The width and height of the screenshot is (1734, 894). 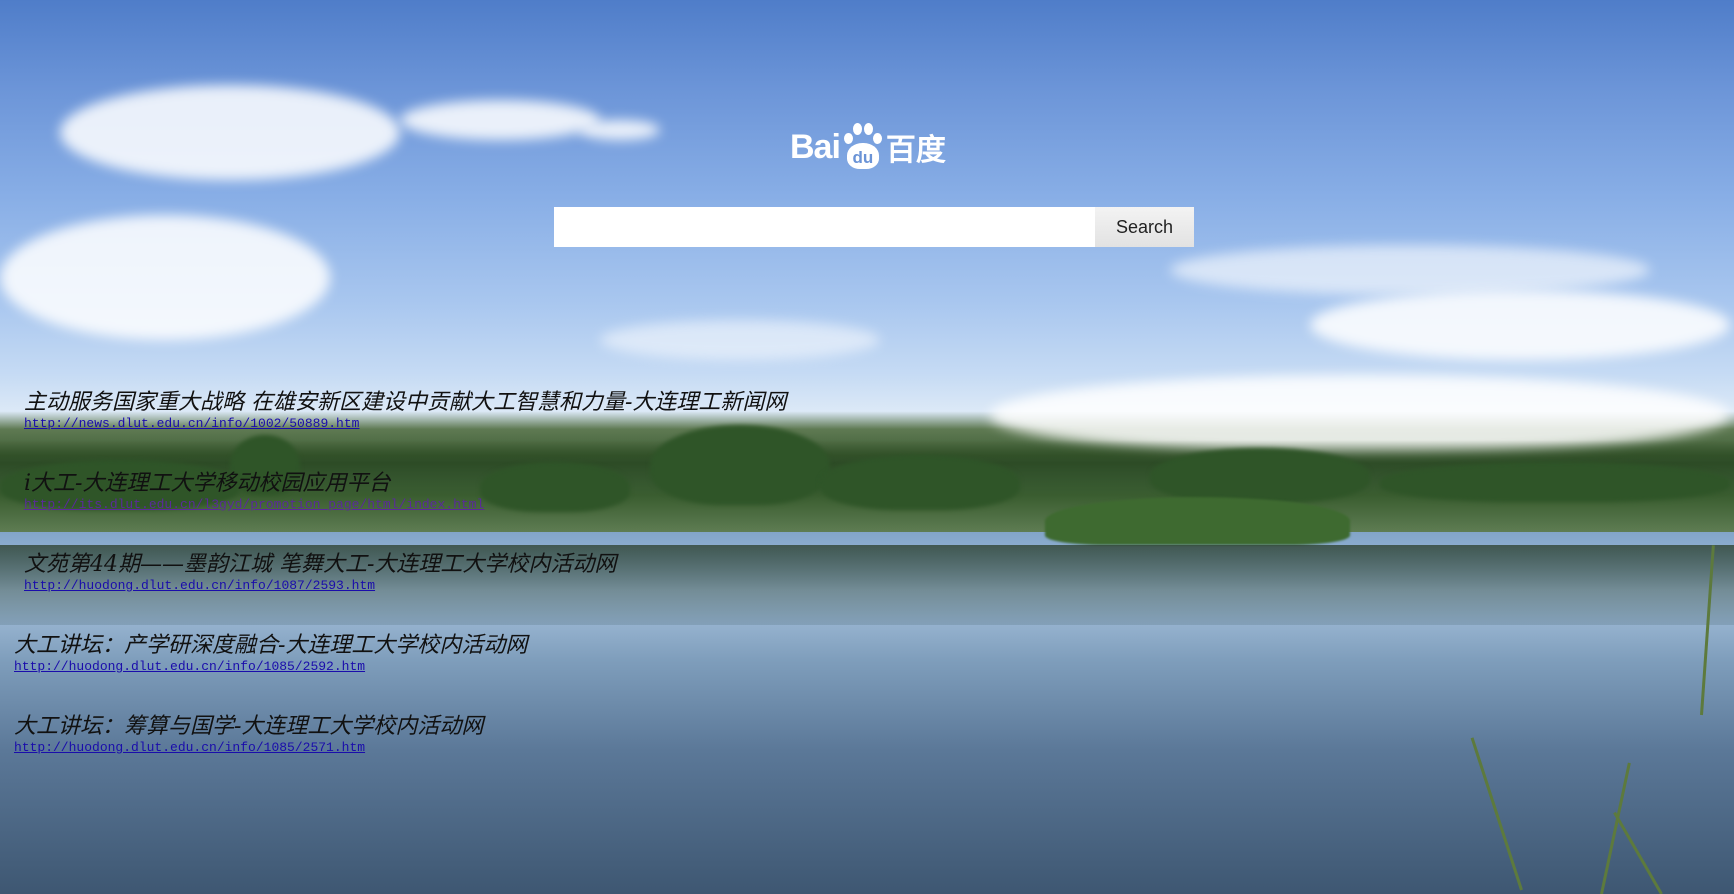 I want to click on island, so click(x=1197, y=521).